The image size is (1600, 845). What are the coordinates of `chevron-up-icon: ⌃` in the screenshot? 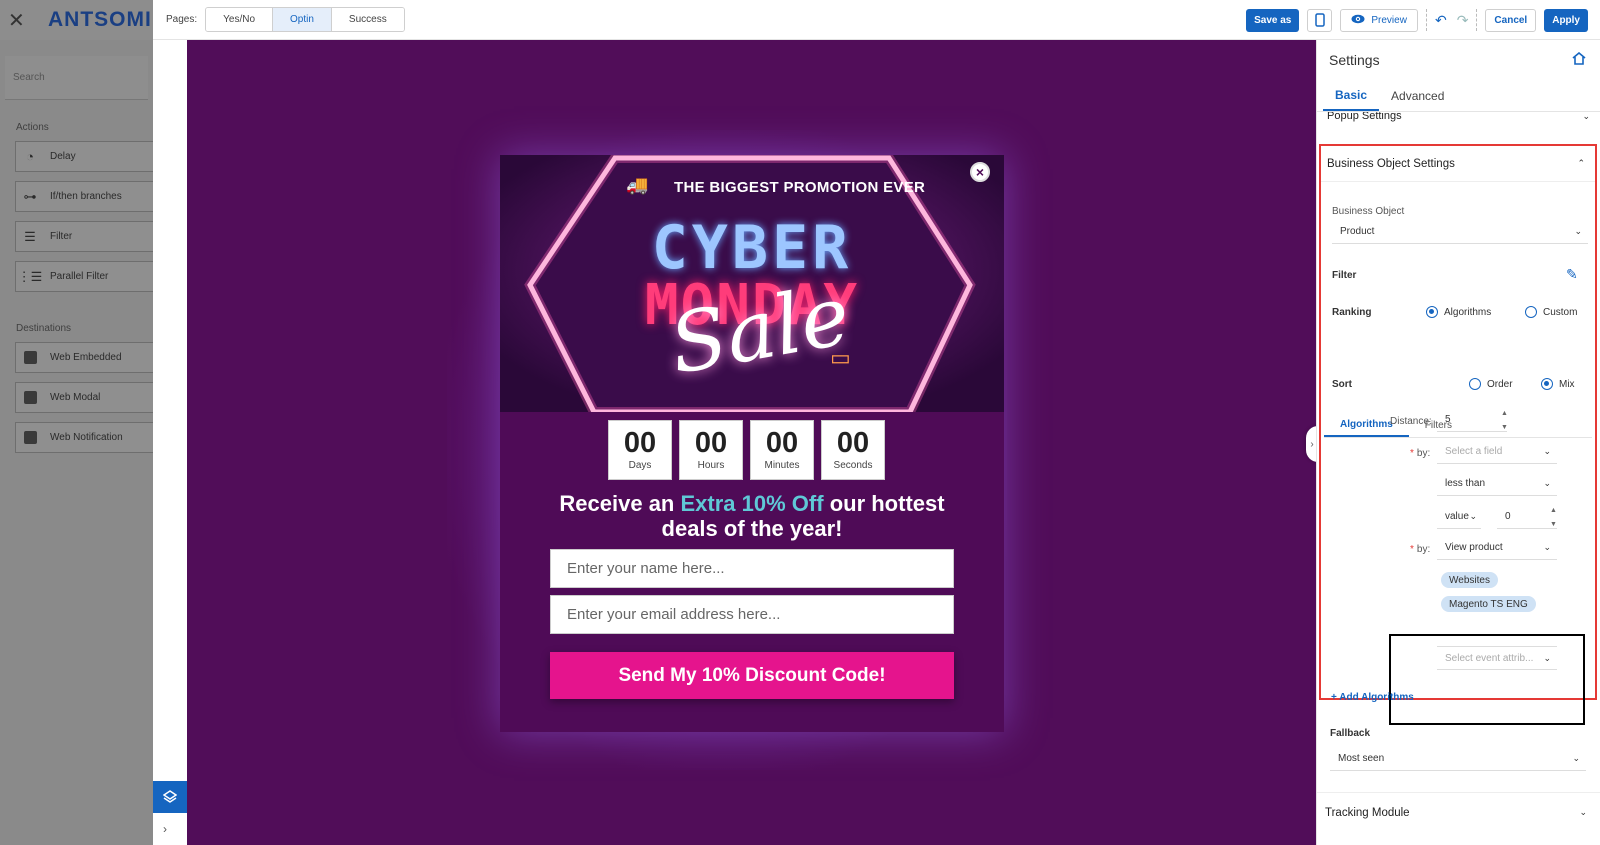 It's located at (1581, 163).